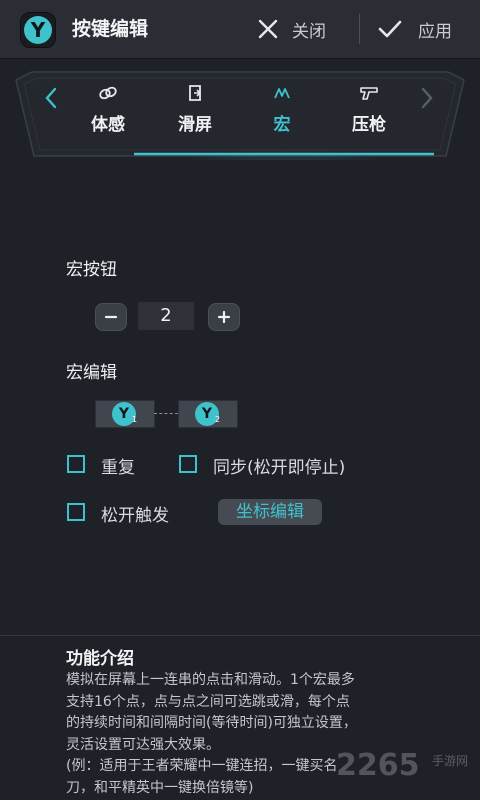 The image size is (480, 800). Describe the element at coordinates (91, 270) in the screenshot. I see `macro-button-label: 宏按钮` at that location.